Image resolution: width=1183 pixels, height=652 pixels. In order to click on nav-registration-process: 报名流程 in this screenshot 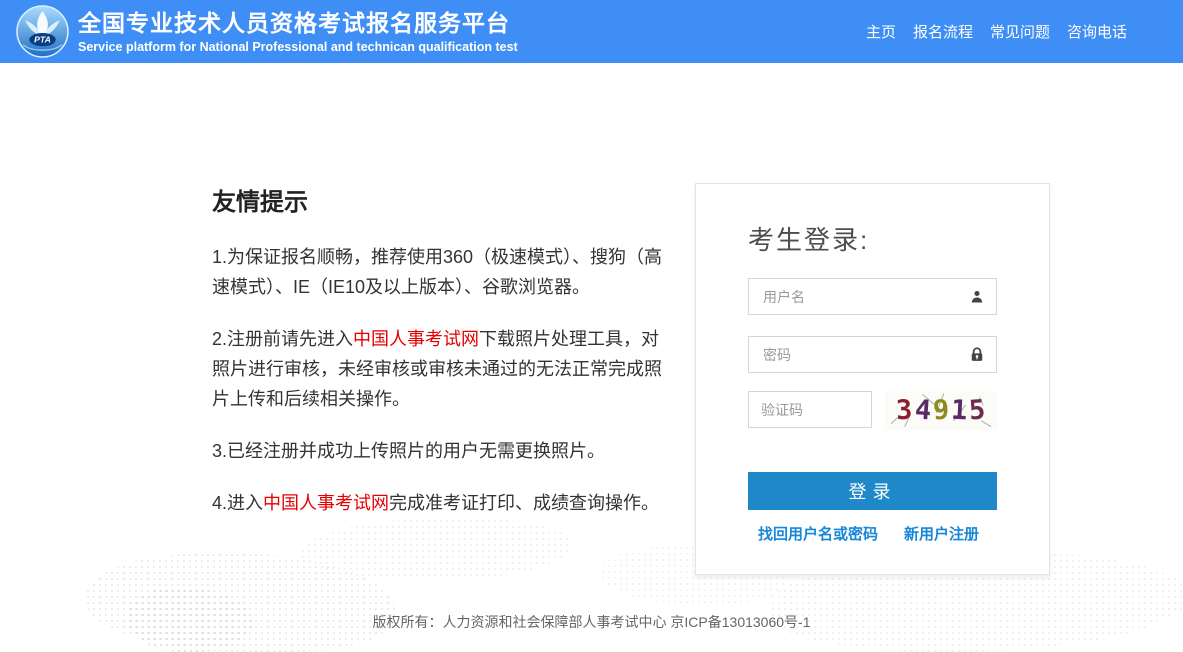, I will do `click(943, 31)`.